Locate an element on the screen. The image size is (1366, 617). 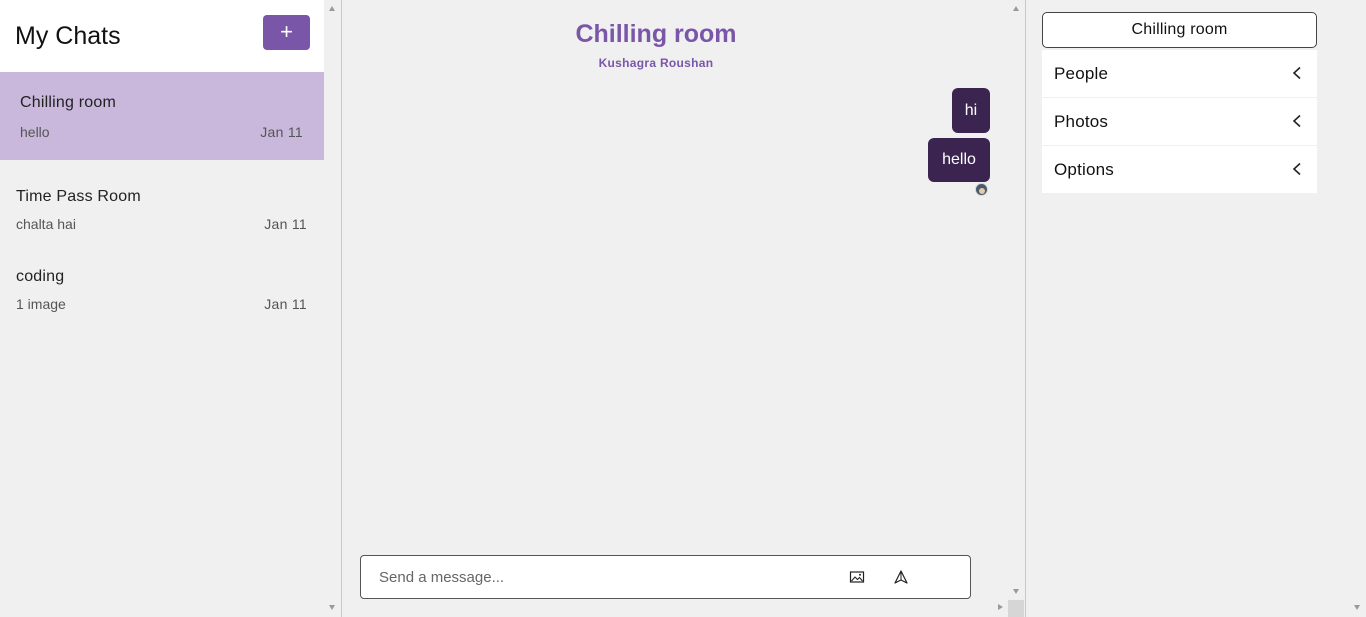
chat-list-item-coding: coding 1 image Jan 11 is located at coordinates (162, 280).